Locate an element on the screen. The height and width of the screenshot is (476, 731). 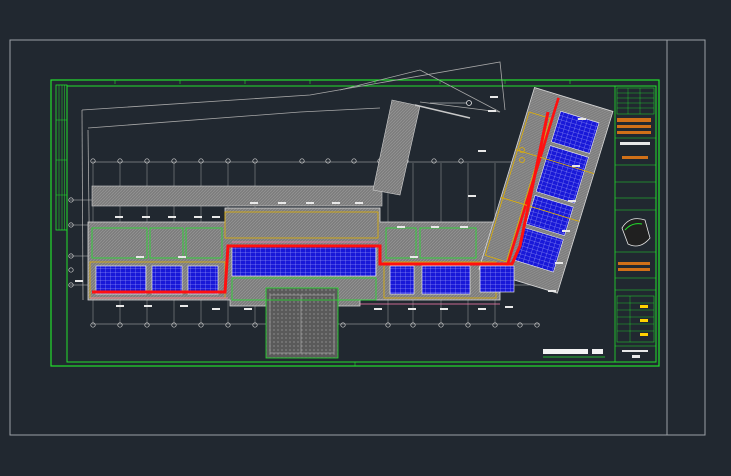
left-binding-strip is located at coordinates (61, 157).